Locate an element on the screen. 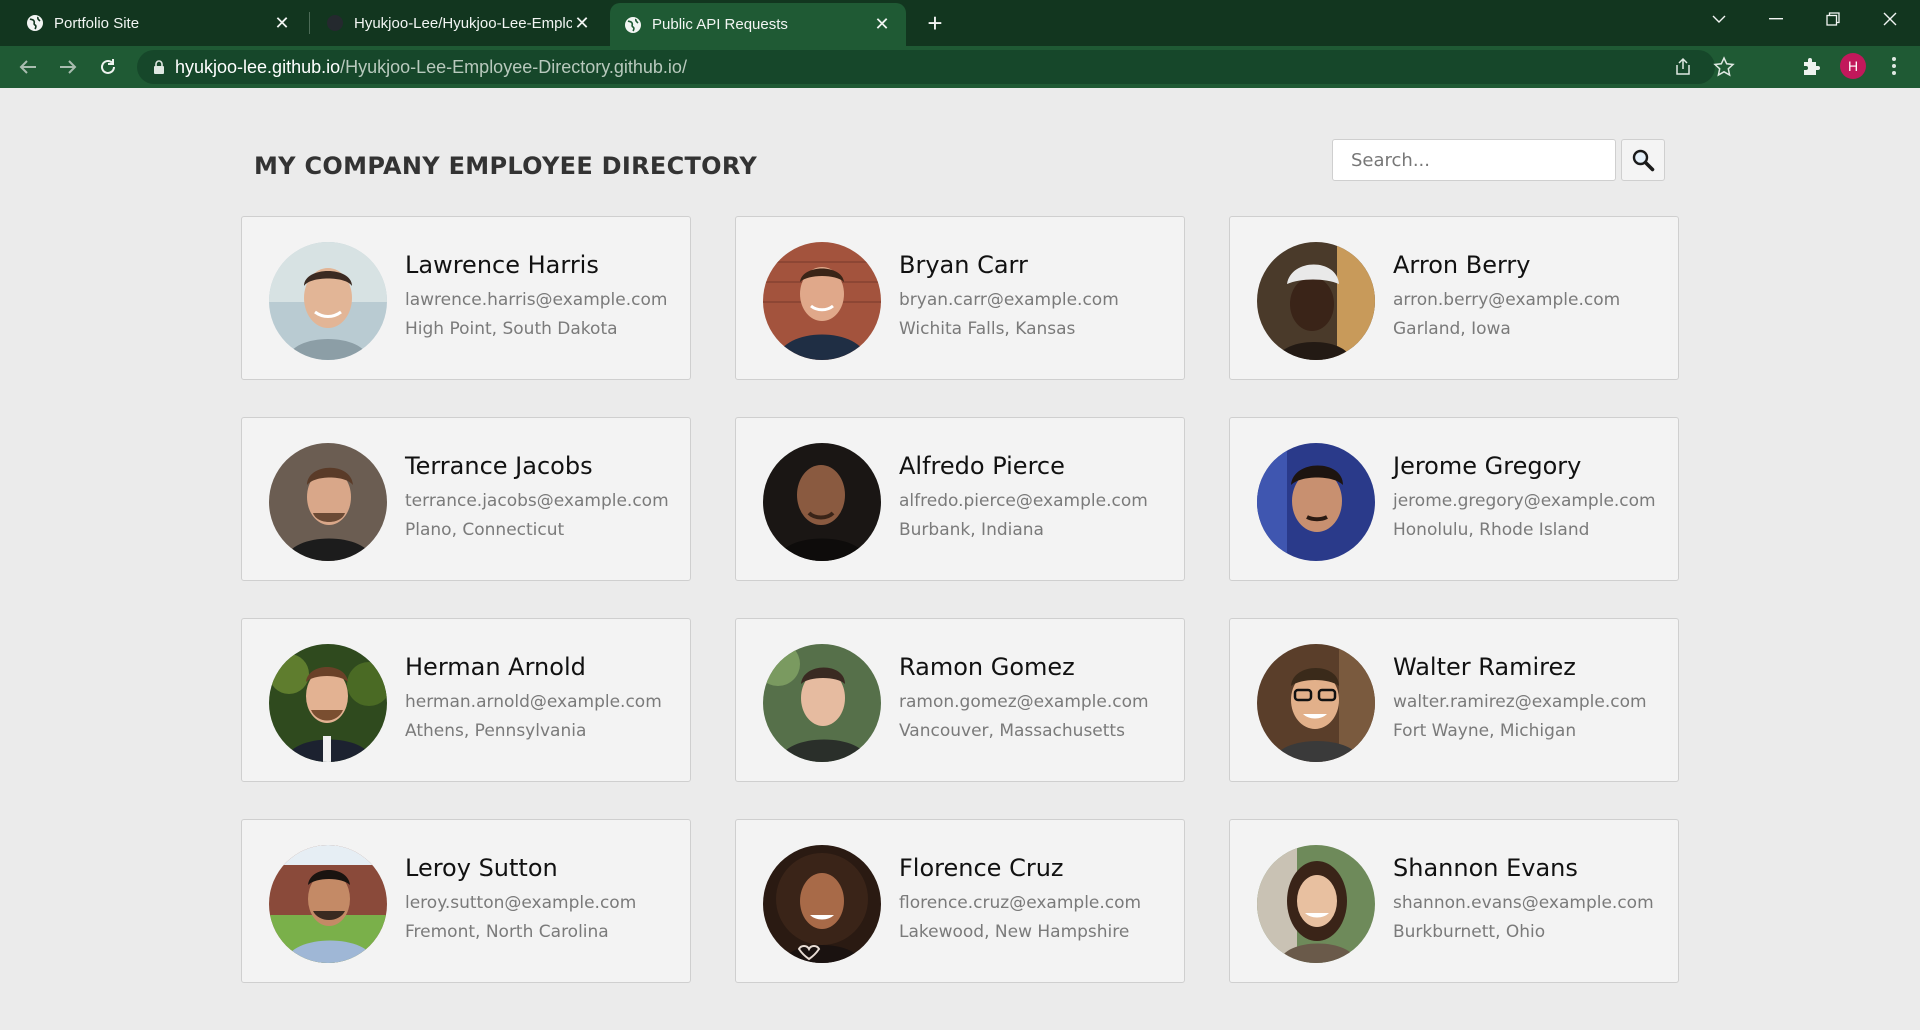 The width and height of the screenshot is (1920, 1030). extensions-puzzle-icon is located at coordinates (1812, 67).